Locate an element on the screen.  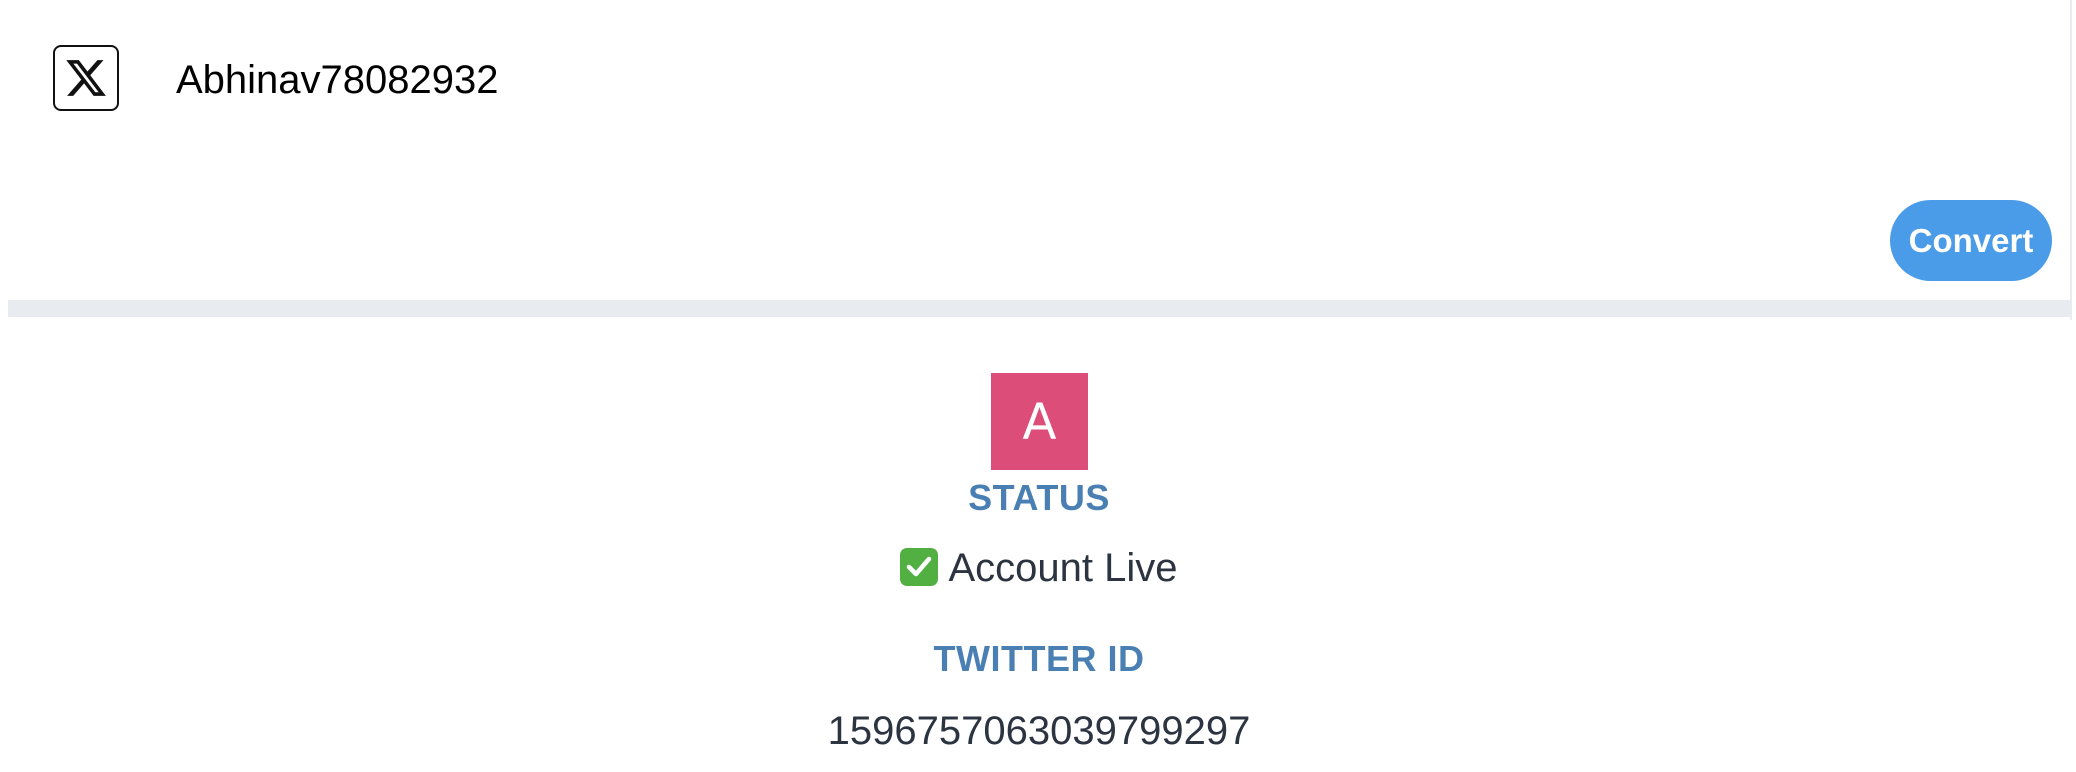
username-input is located at coordinates (898, 80).